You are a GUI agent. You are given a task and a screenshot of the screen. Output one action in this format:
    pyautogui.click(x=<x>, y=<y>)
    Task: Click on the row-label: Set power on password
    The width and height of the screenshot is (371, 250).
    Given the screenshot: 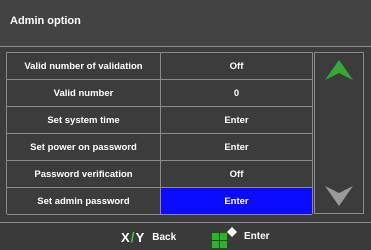 What is the action you would take?
    pyautogui.click(x=84, y=147)
    